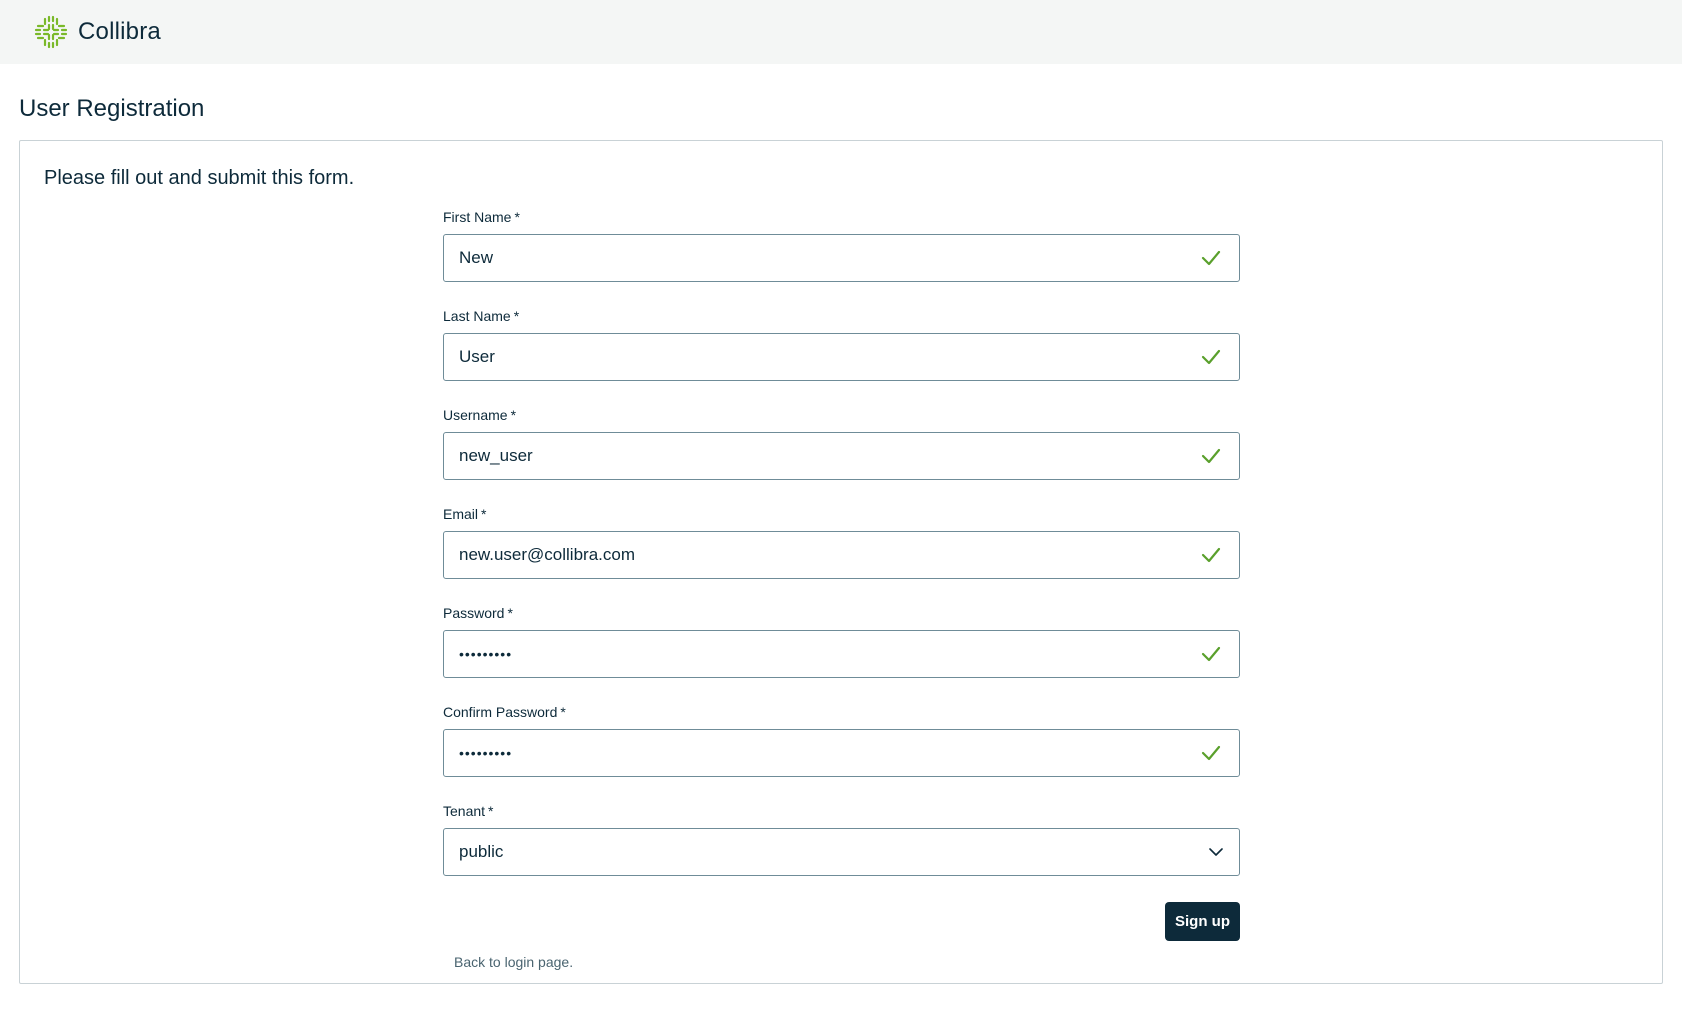 Image resolution: width=1682 pixels, height=1012 pixels. I want to click on last-name-label-text: Last Name, so click(477, 316).